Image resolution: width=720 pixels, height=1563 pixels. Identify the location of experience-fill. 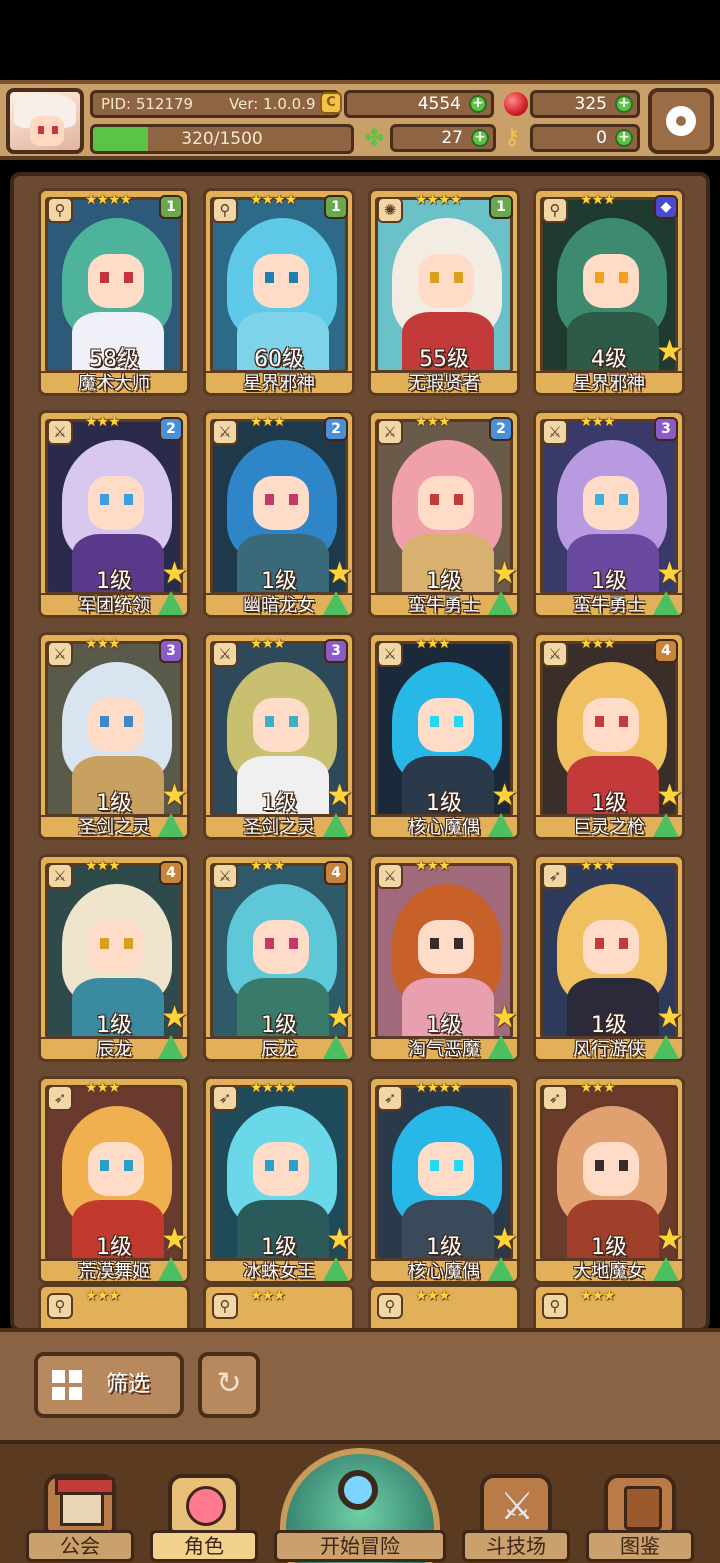
(120, 139).